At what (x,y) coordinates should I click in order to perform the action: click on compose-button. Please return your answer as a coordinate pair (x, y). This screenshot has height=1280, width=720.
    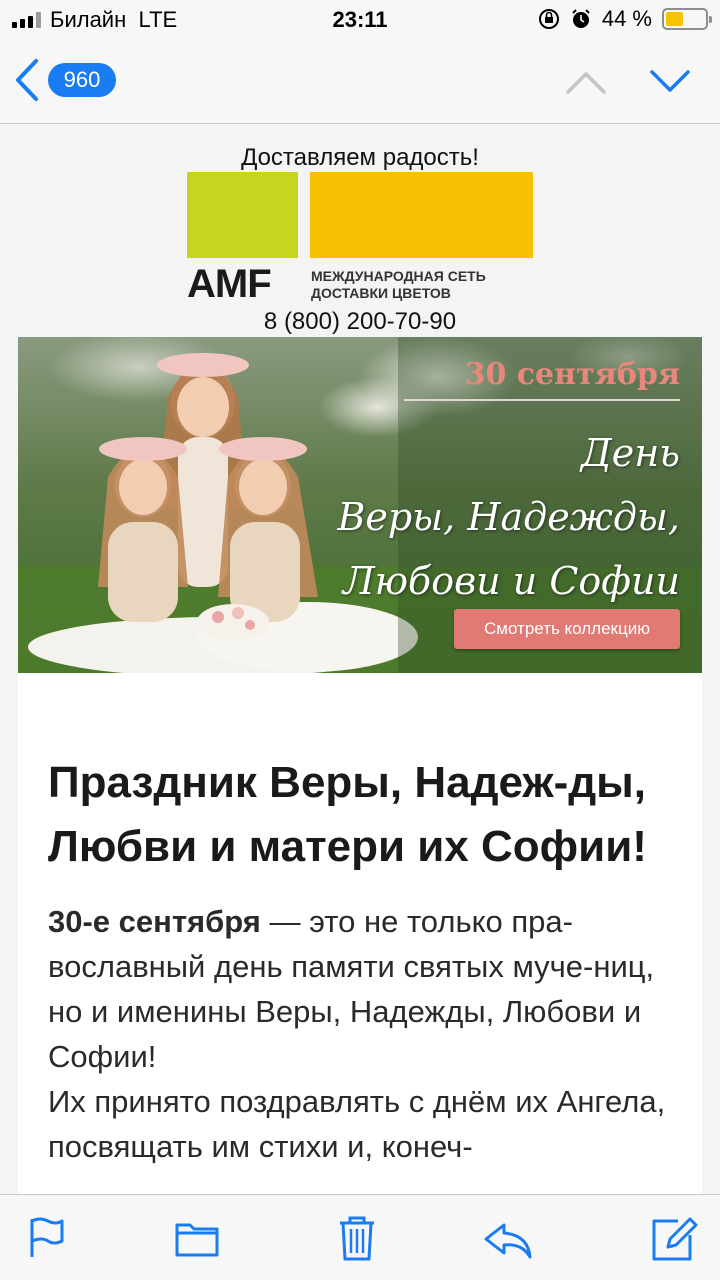
    Looking at the image, I should click on (673, 1238).